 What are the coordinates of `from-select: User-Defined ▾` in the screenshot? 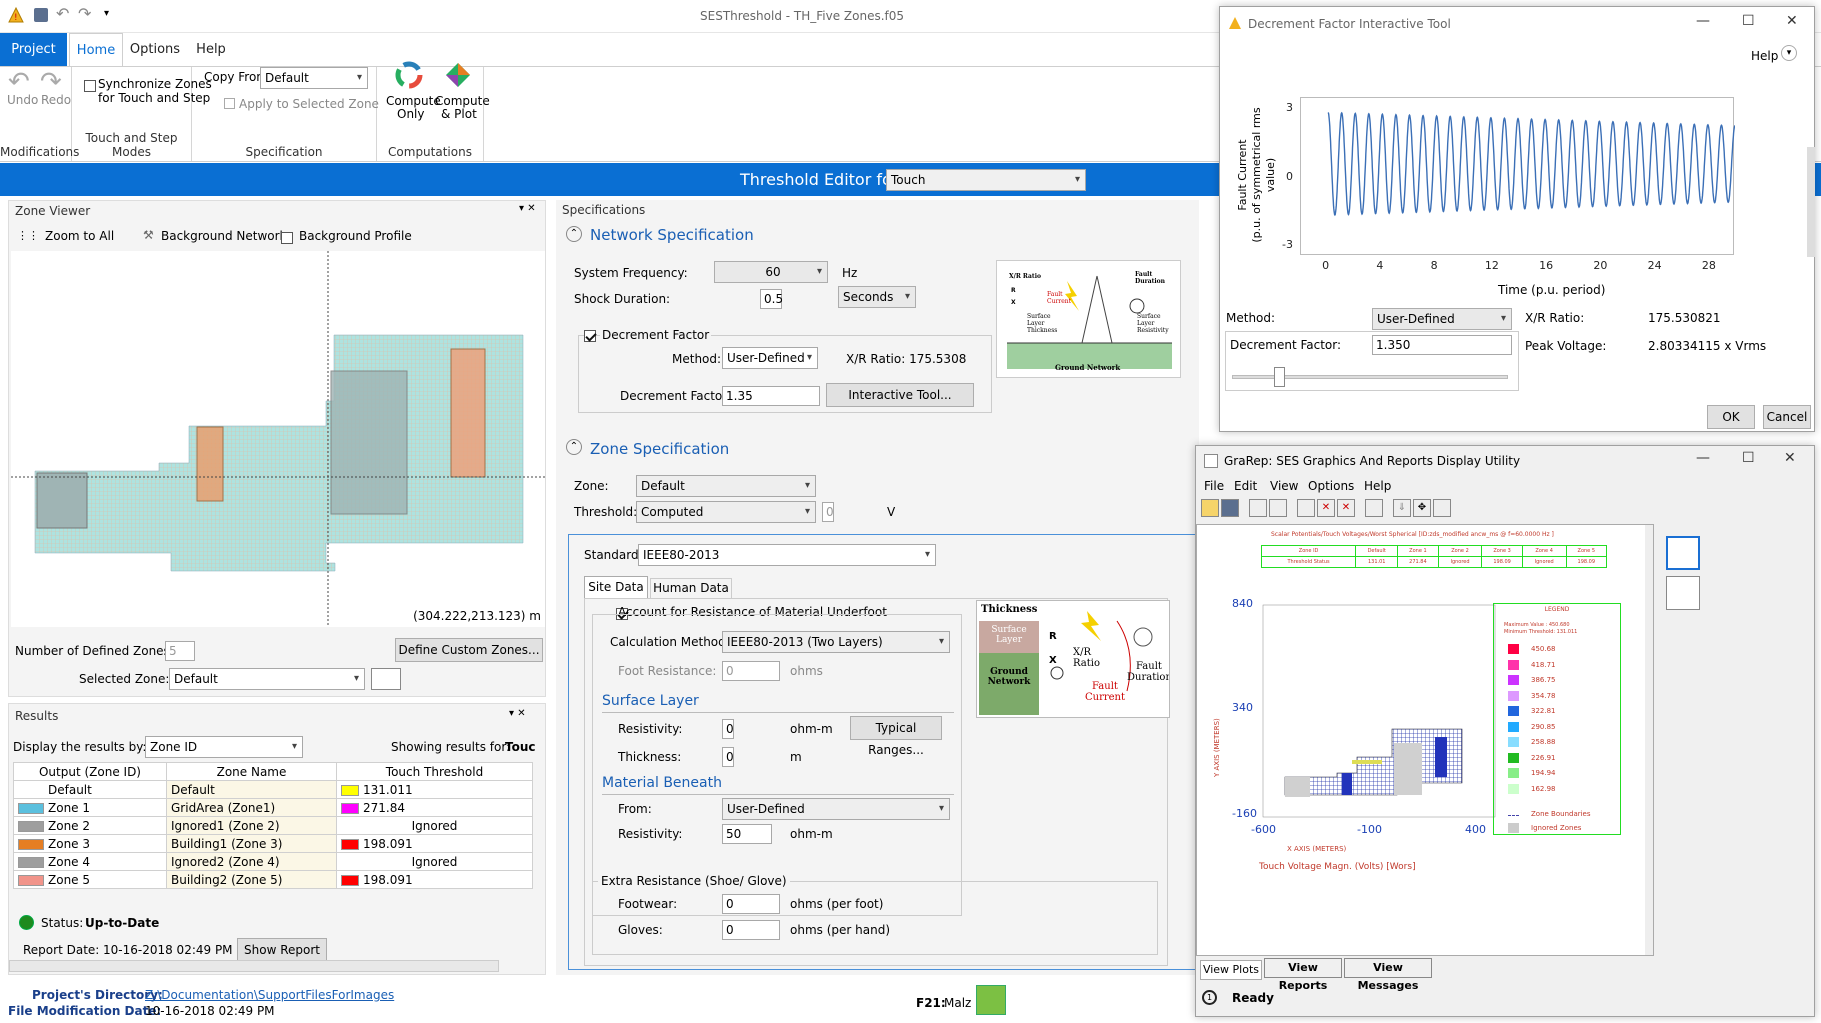 It's located at (836, 809).